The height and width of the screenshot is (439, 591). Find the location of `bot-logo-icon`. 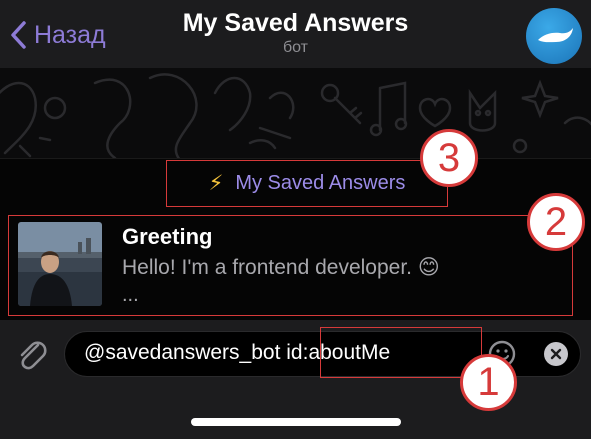

bot-logo-icon is located at coordinates (555, 35).